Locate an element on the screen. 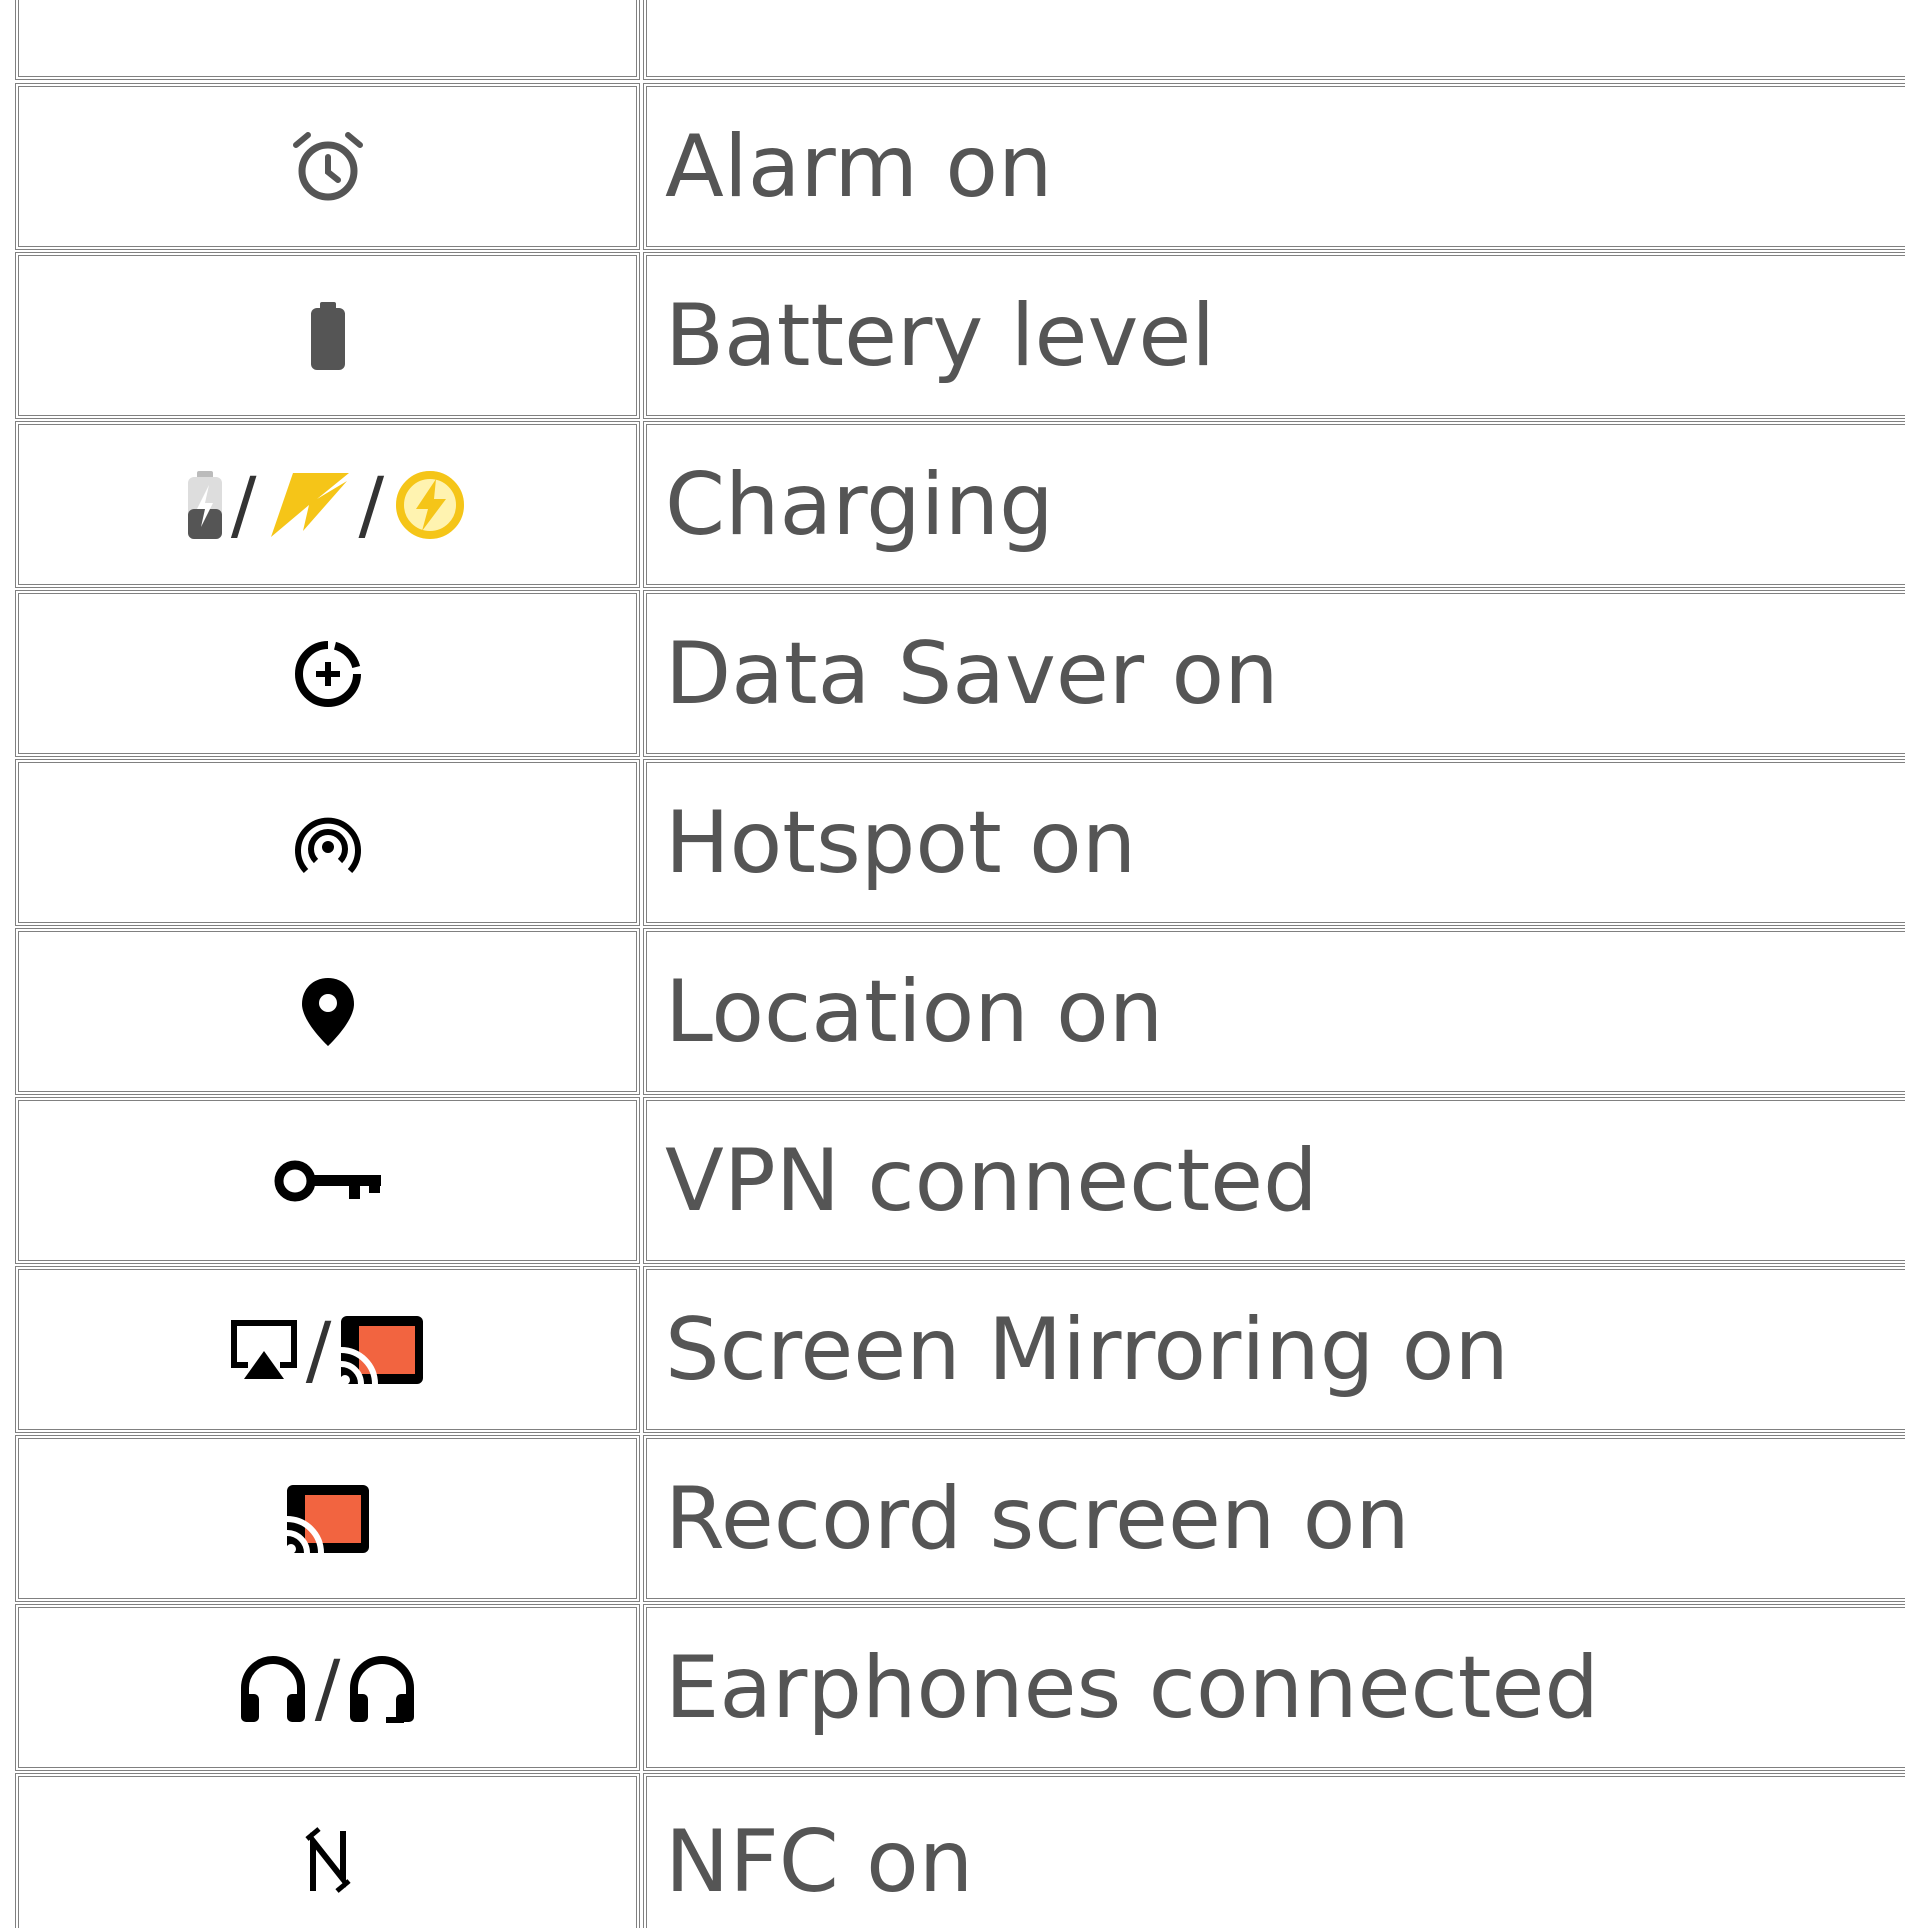  row-label: Location on is located at coordinates (914, 1011).